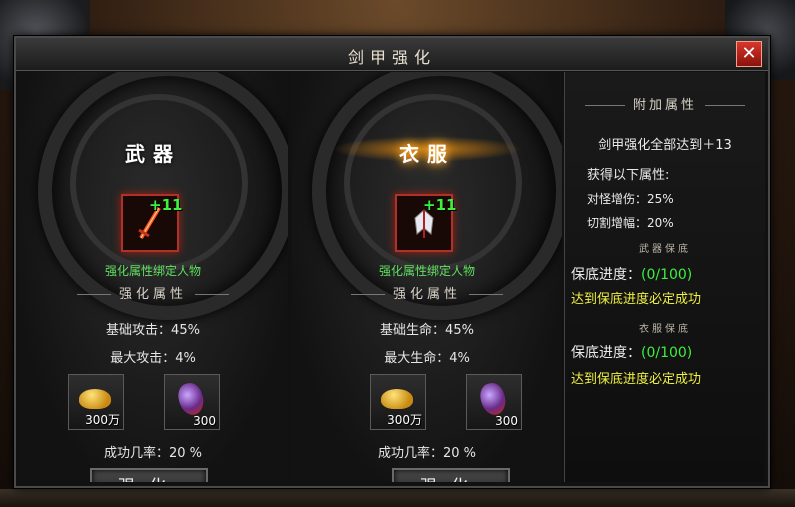 This screenshot has width=795, height=507. Describe the element at coordinates (391, 57) in the screenshot. I see `dialog-title: 剑甲强化` at that location.